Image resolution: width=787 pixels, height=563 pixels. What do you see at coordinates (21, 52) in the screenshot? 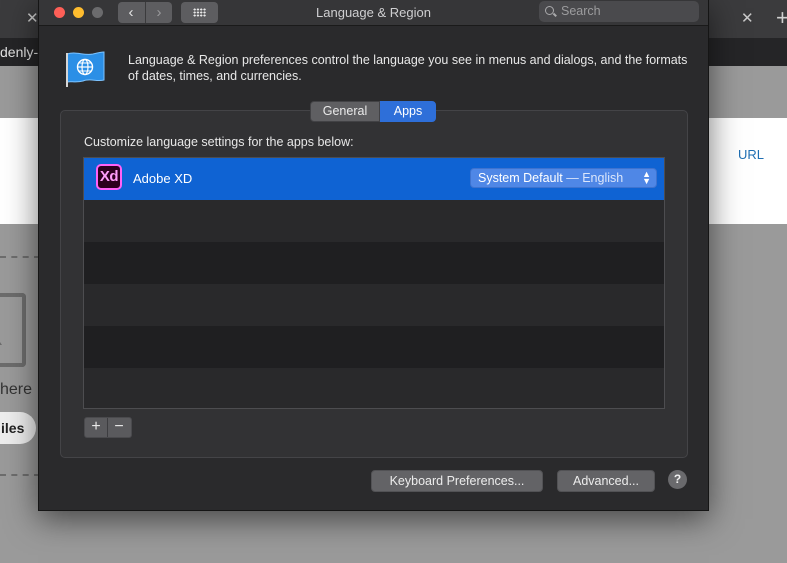
I see `address-text: denly-i` at bounding box center [21, 52].